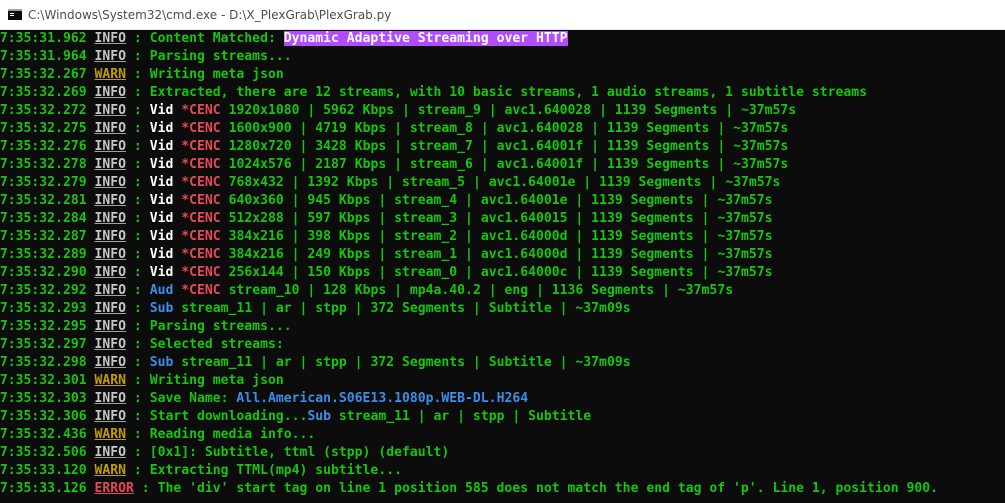 Image resolution: width=1005 pixels, height=503 pixels. Describe the element at coordinates (43, 398) in the screenshot. I see `log-timestamp: 07:35:32.303` at that location.